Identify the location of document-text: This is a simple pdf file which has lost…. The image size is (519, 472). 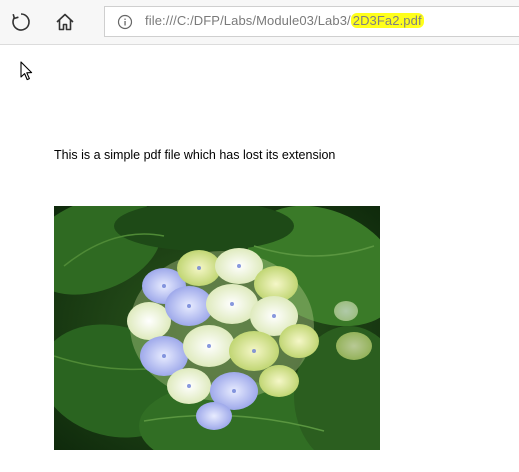
(195, 155).